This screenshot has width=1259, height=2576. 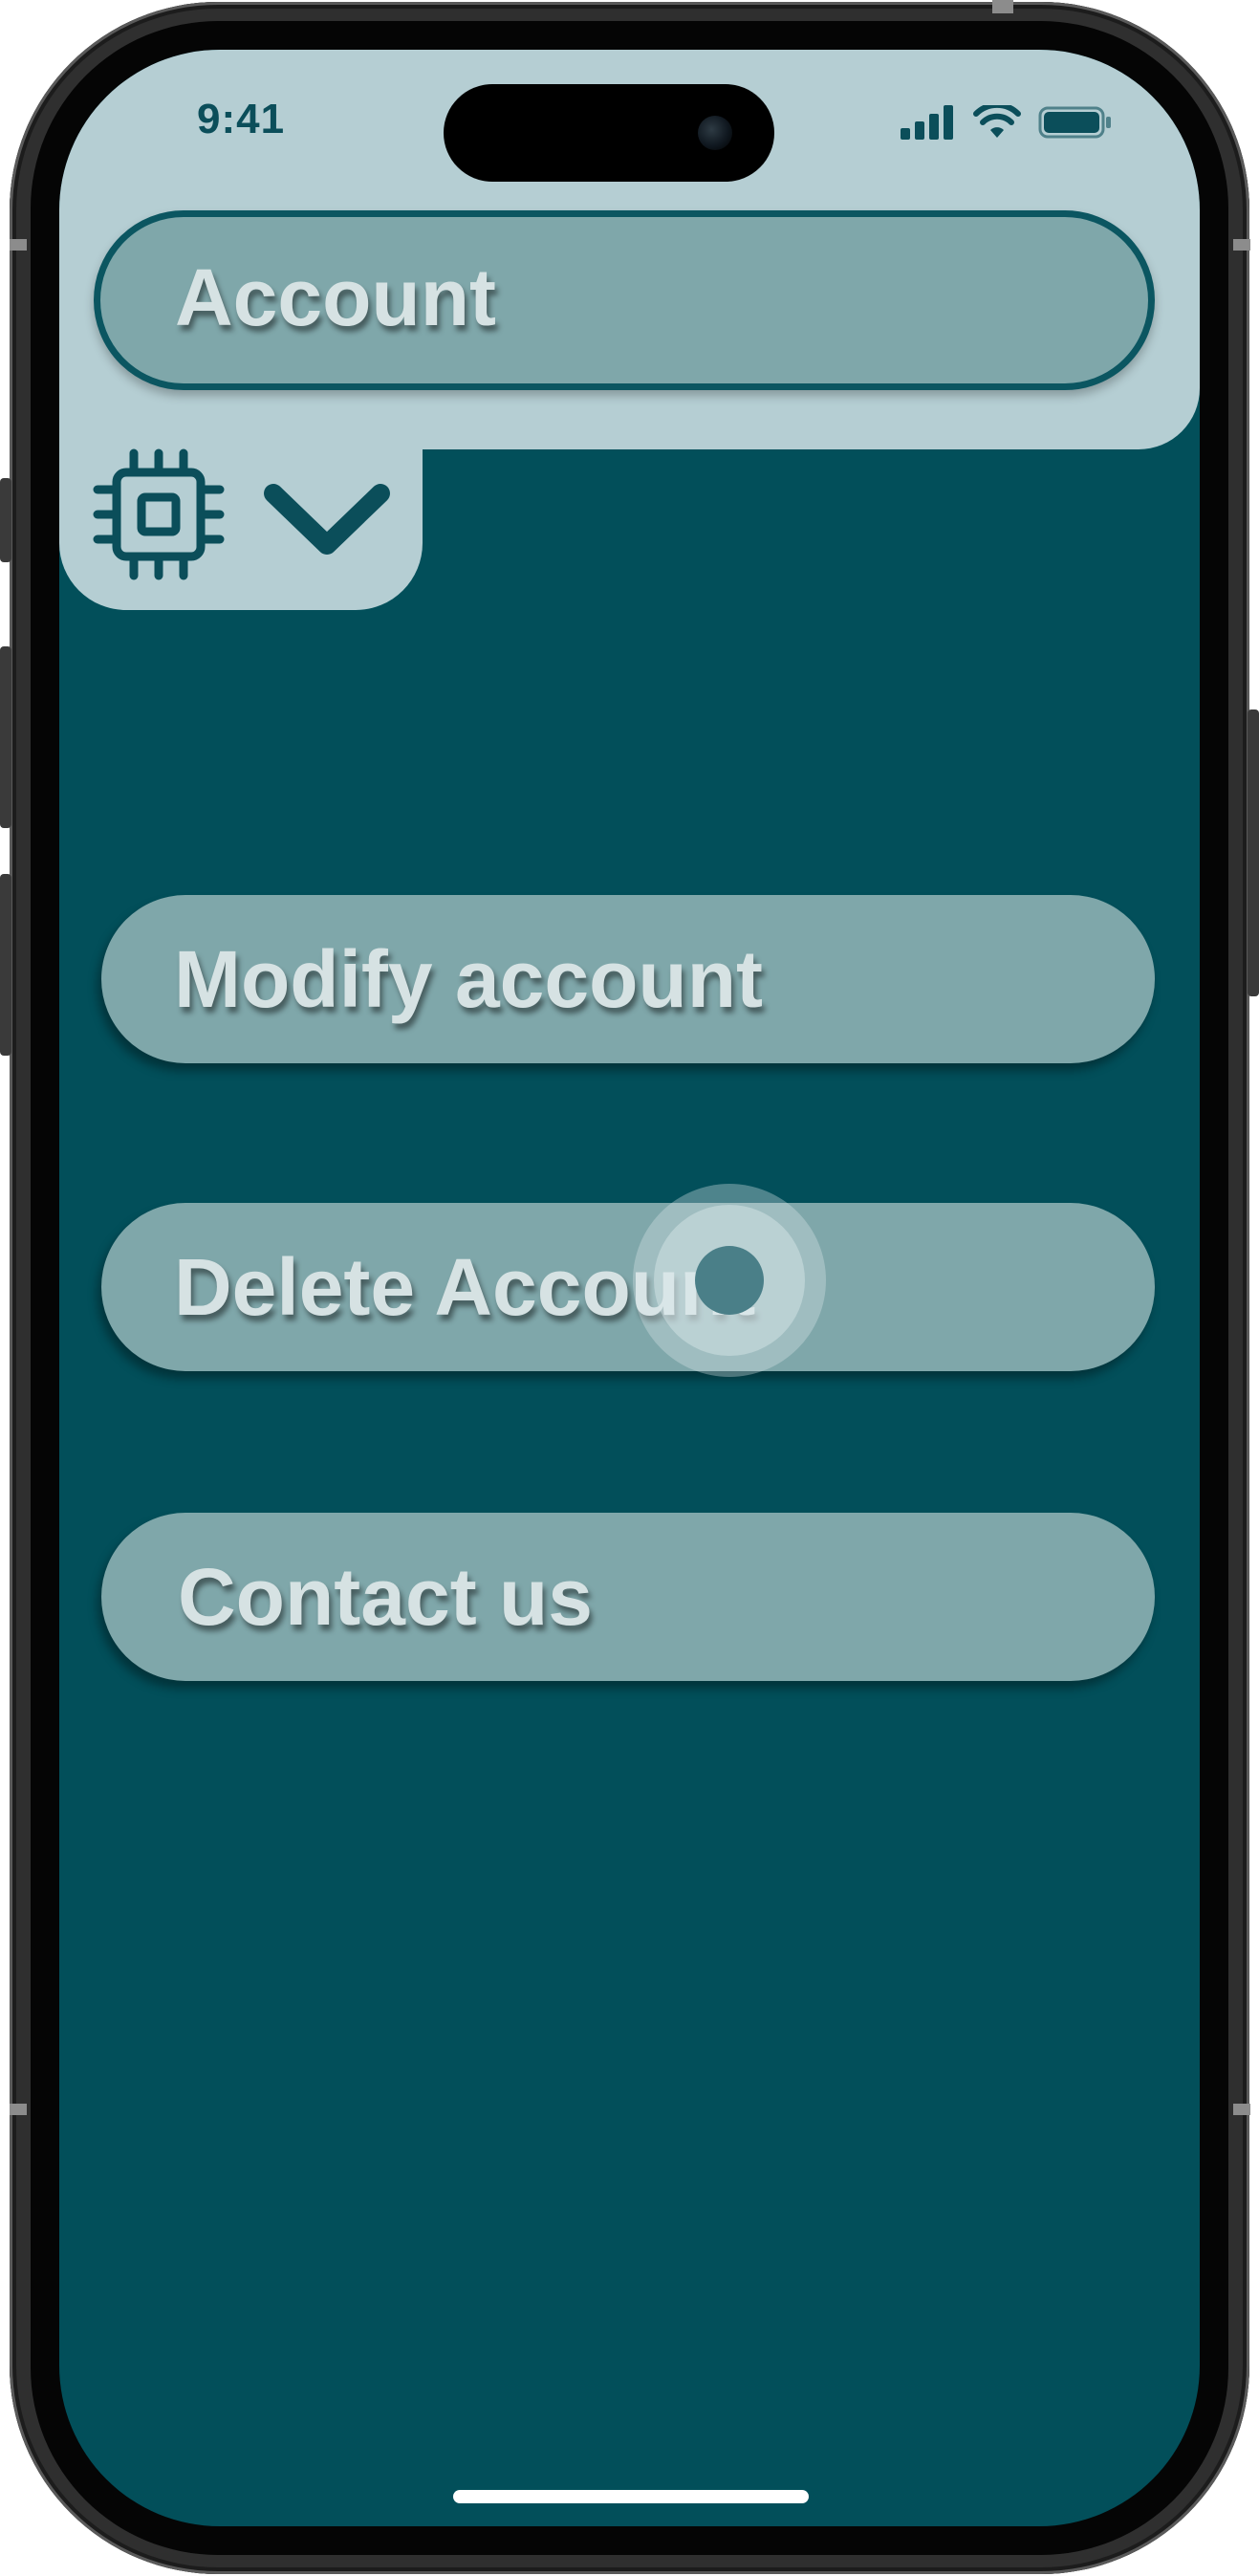 What do you see at coordinates (1254, 852) in the screenshot?
I see `power-button` at bounding box center [1254, 852].